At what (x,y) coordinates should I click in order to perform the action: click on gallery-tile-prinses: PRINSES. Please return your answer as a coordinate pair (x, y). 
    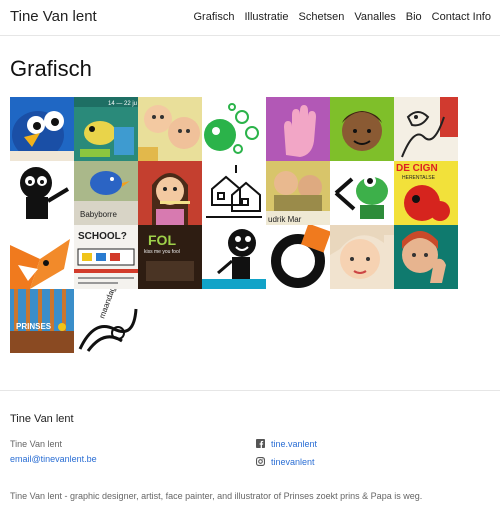
    Looking at the image, I should click on (42, 321).